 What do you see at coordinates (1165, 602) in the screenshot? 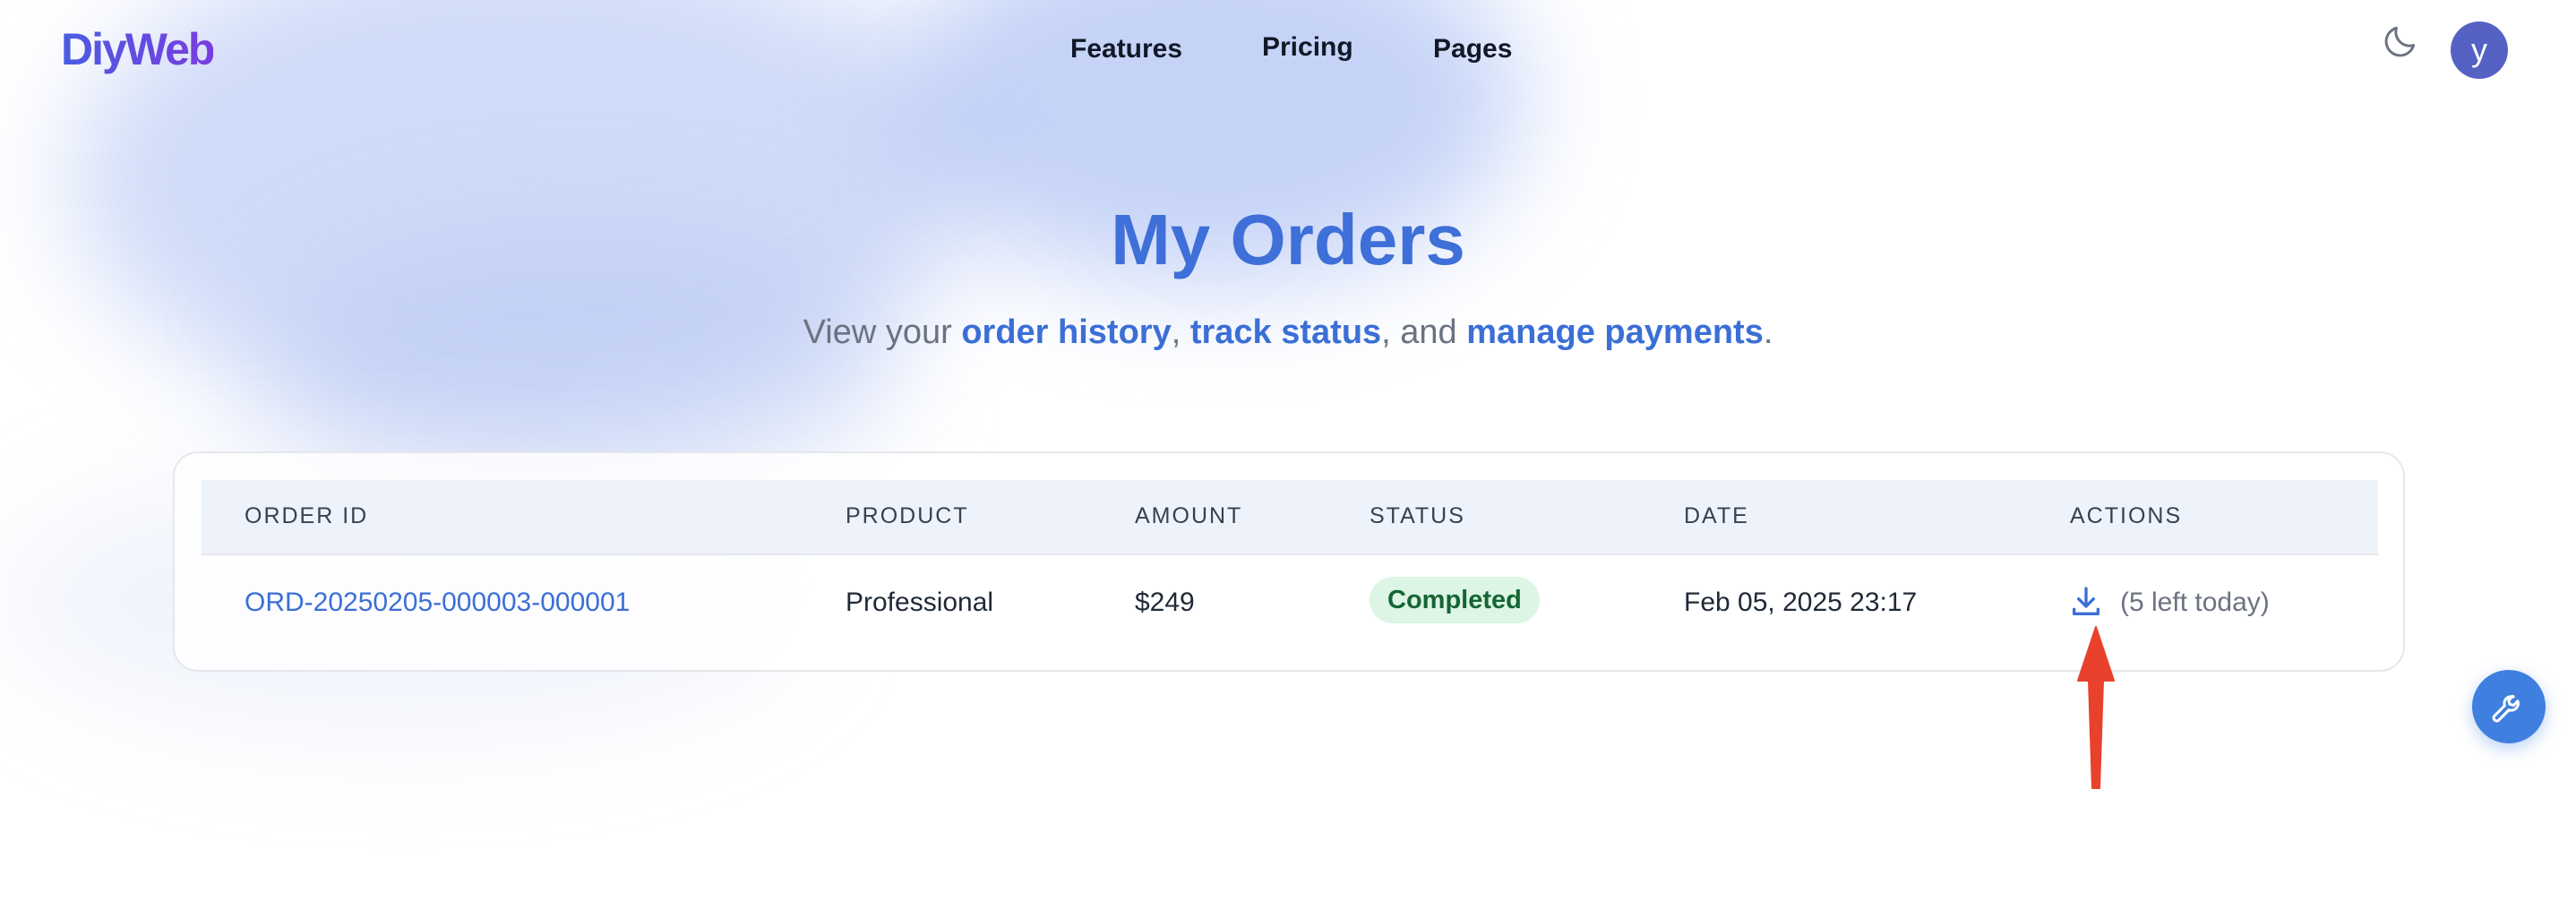
I see `amount-cell: $249` at bounding box center [1165, 602].